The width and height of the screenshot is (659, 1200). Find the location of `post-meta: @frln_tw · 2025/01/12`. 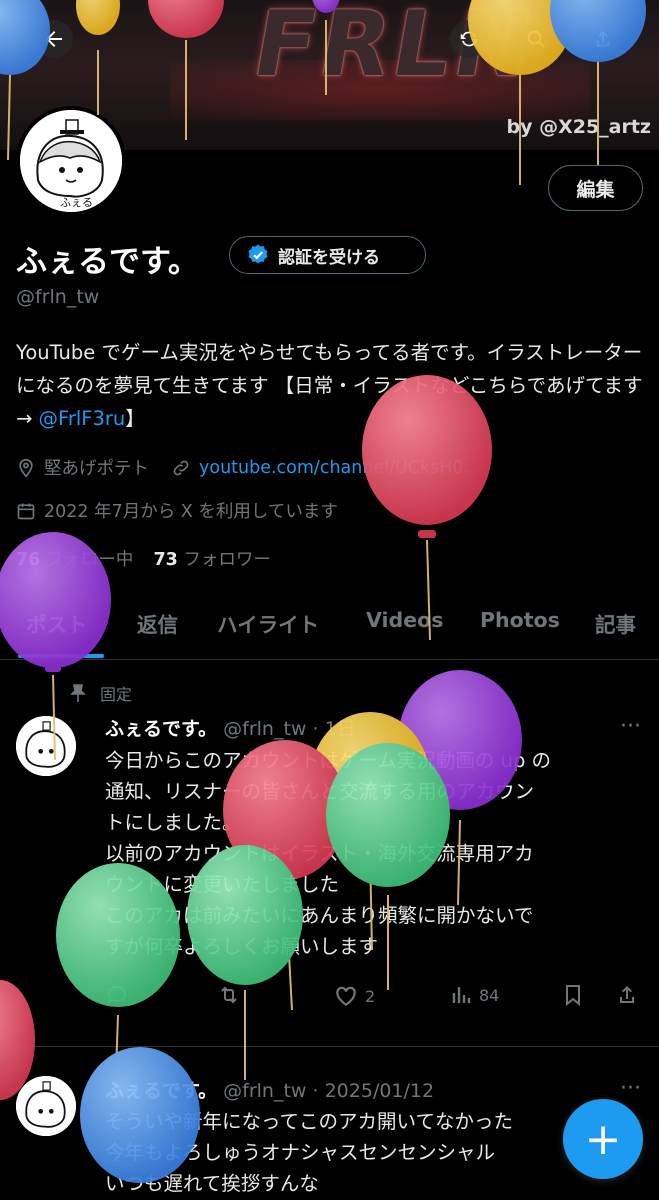

post-meta: @frln_tw · 2025/01/12 is located at coordinates (329, 1091).